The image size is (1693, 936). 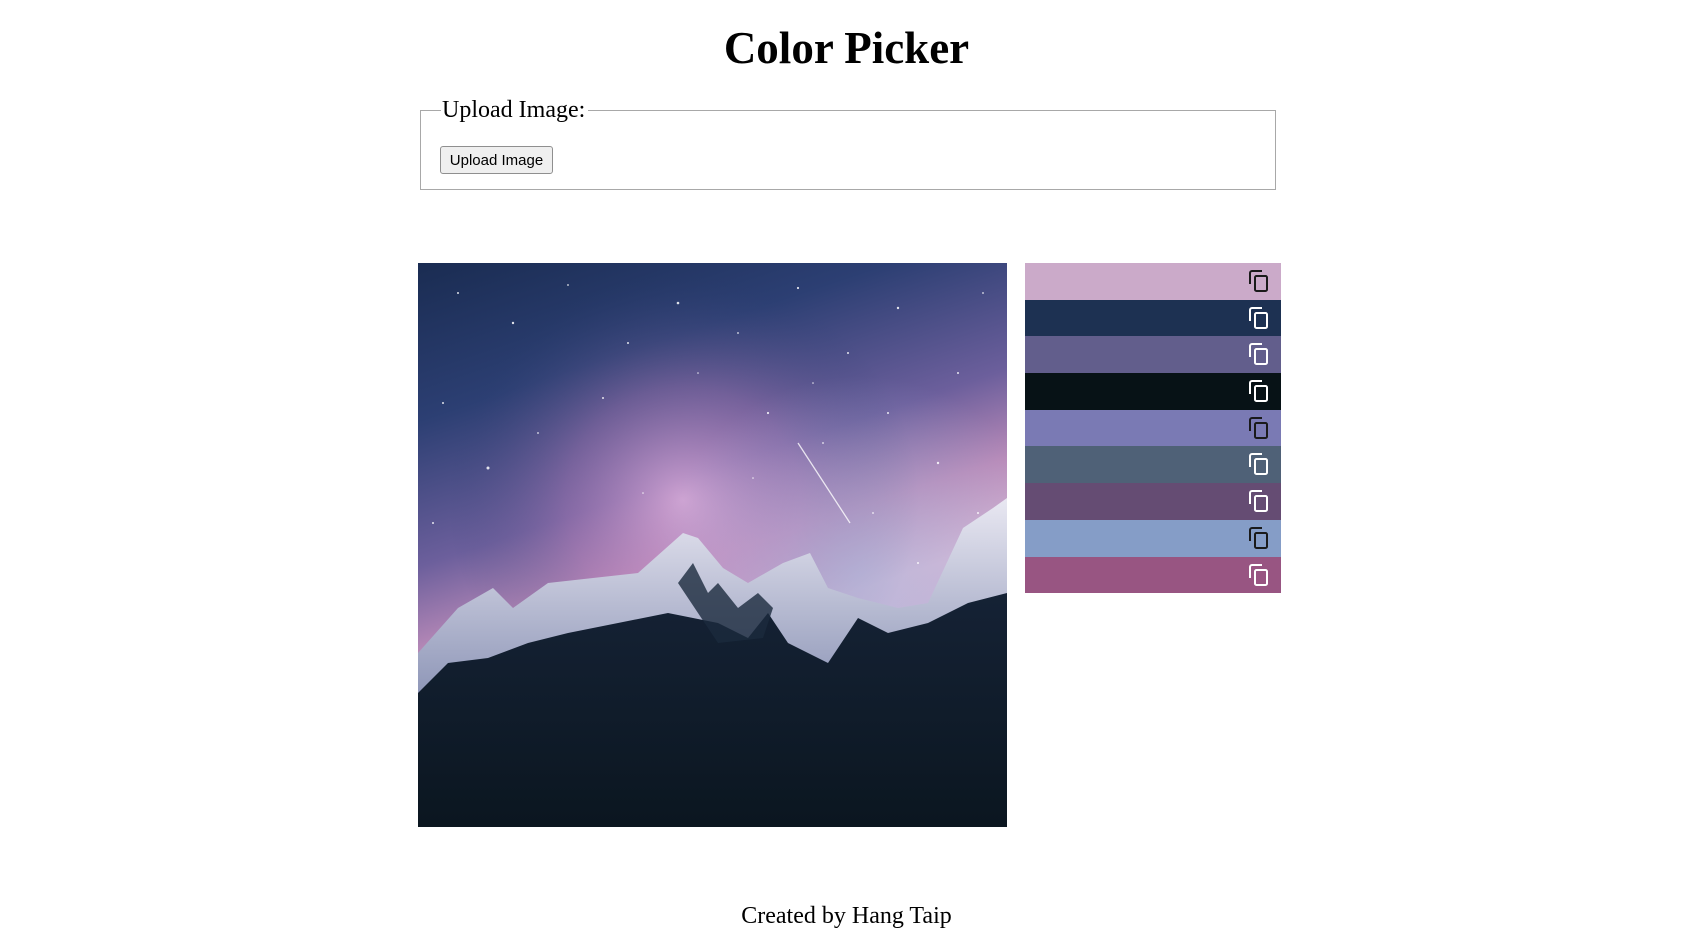 I want to click on color-palette, so click(x=1153, y=428).